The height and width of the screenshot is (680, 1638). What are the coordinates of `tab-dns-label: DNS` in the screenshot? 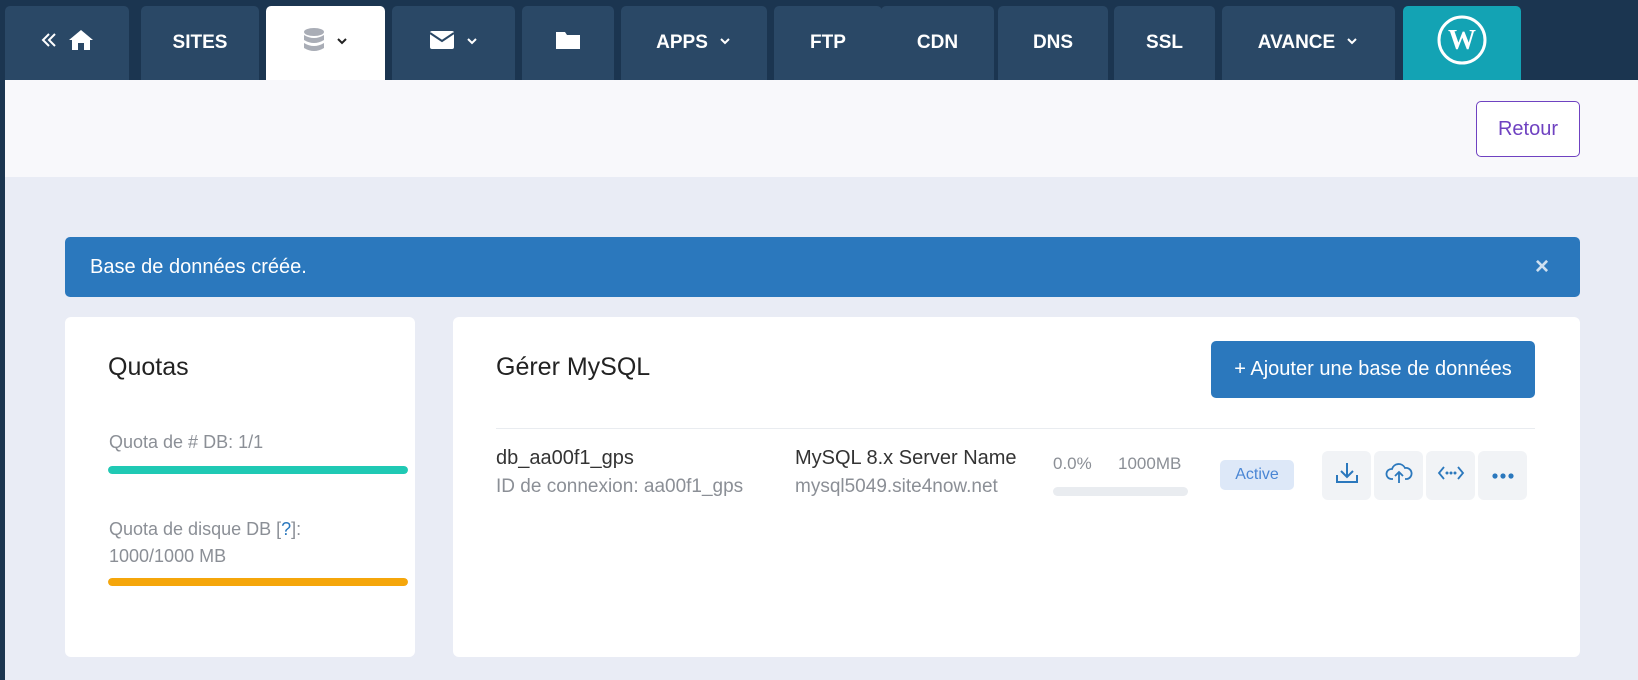 It's located at (1053, 42).